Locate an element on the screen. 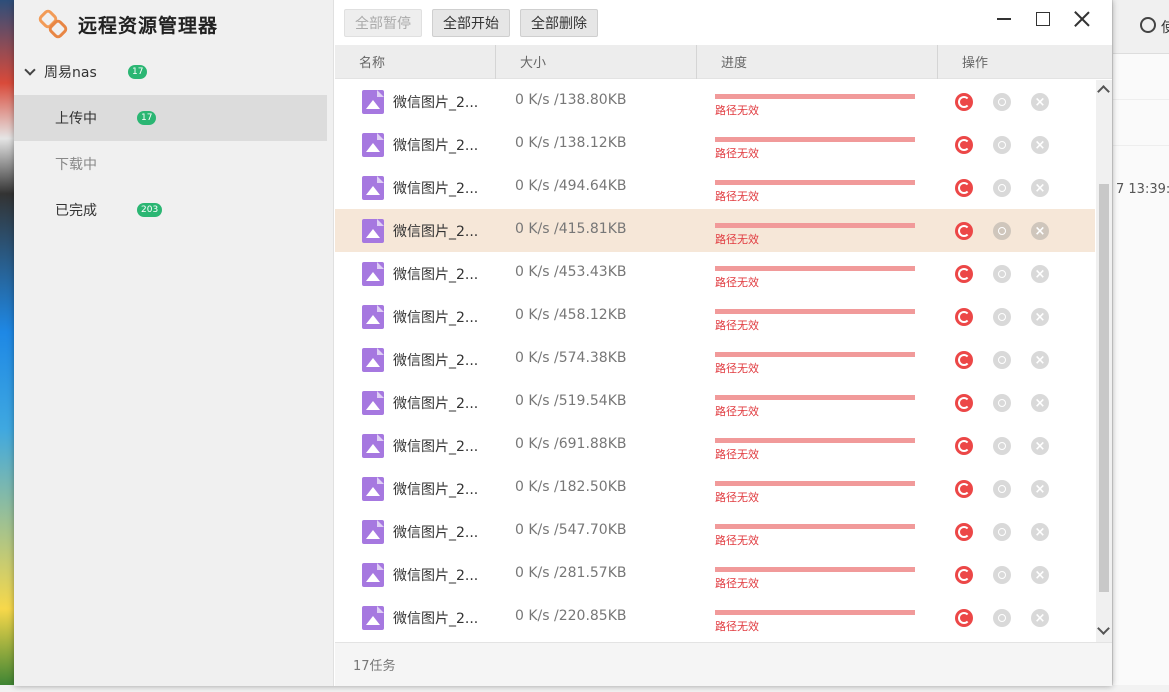  table-row: 微信图片_2... 0 K/s /574.38KB 路径无效 is located at coordinates (715, 359).